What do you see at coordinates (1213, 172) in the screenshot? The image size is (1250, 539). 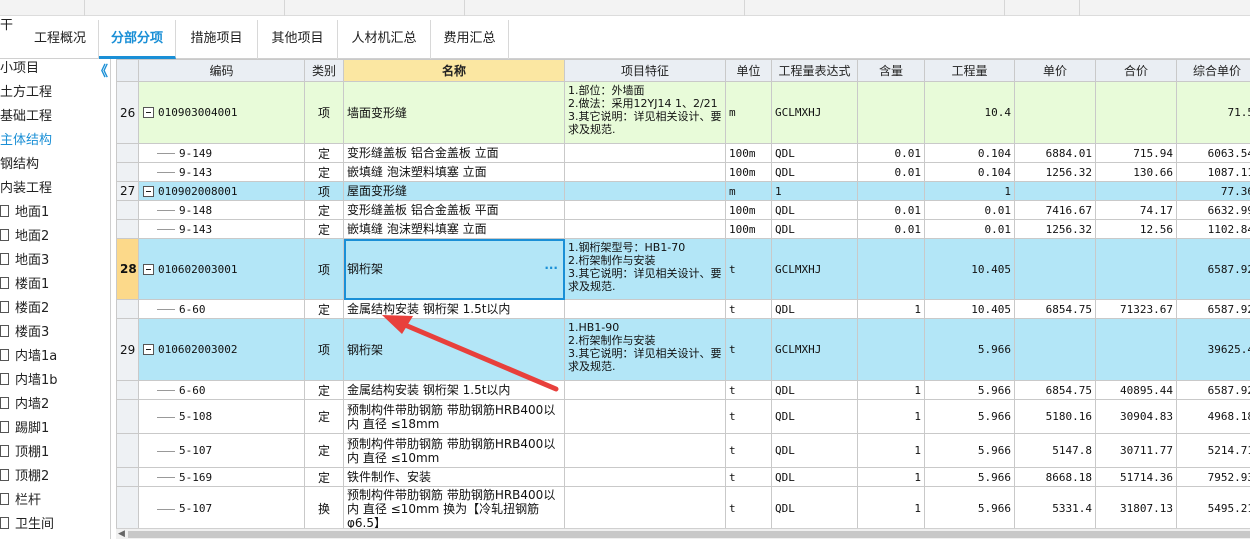 I see `composite-unit-price-cell: 1087.11` at bounding box center [1213, 172].